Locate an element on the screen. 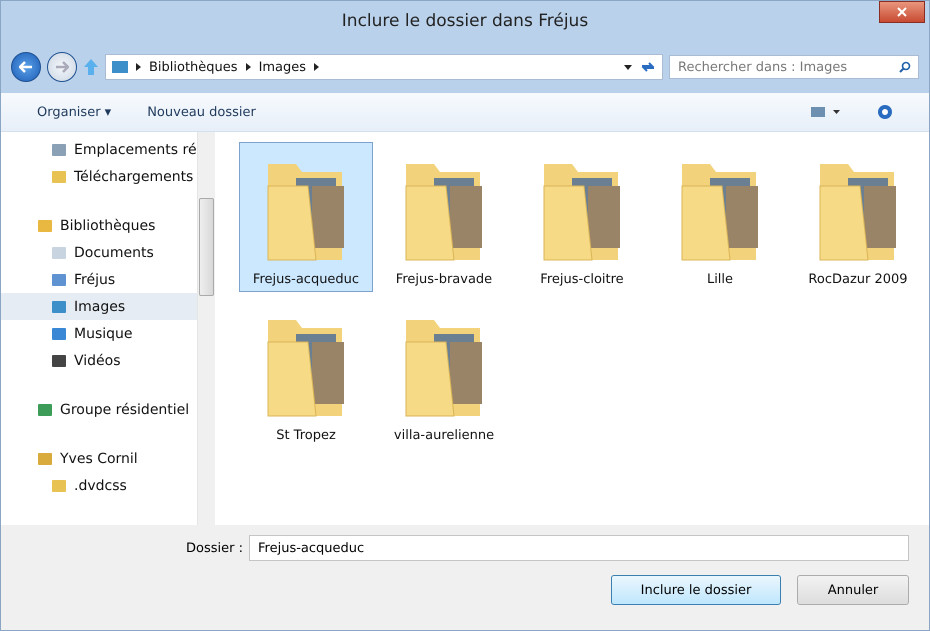 This screenshot has height=631, width=930. cancel-button: Annuler is located at coordinates (853, 590).